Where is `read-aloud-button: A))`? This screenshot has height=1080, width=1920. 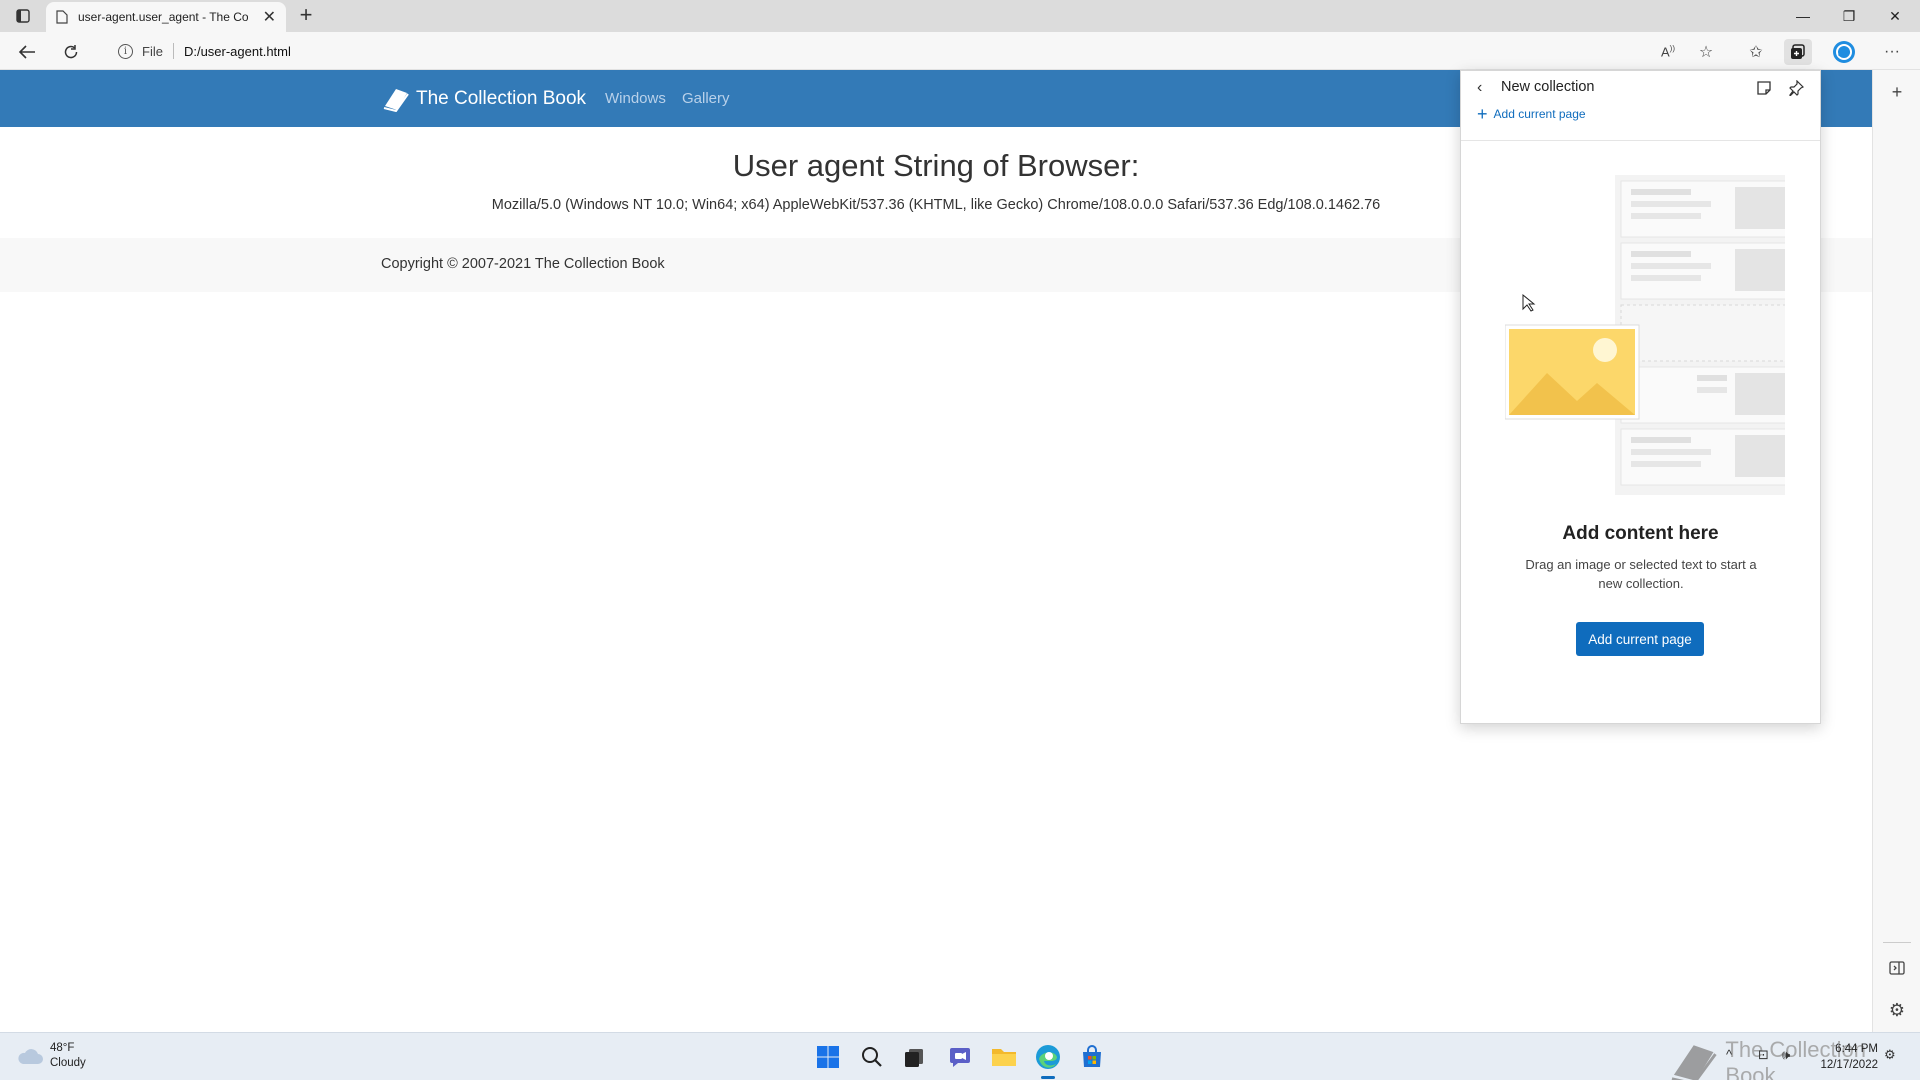 read-aloud-button: A)) is located at coordinates (1668, 52).